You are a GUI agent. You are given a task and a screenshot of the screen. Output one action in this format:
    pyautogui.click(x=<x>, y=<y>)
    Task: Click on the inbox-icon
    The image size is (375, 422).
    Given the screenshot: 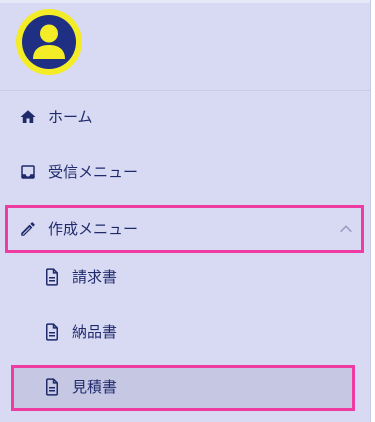 What is the action you would take?
    pyautogui.click(x=28, y=172)
    